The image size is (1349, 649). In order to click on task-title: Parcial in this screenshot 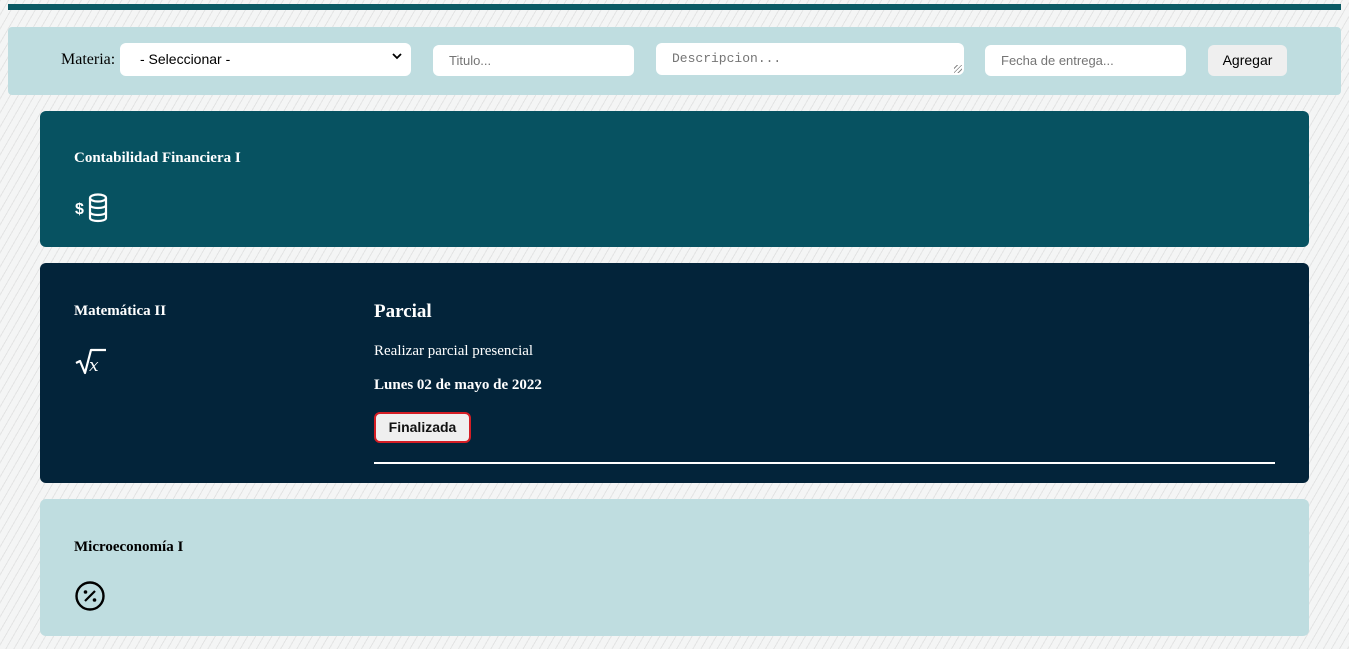, I will do `click(403, 311)`.